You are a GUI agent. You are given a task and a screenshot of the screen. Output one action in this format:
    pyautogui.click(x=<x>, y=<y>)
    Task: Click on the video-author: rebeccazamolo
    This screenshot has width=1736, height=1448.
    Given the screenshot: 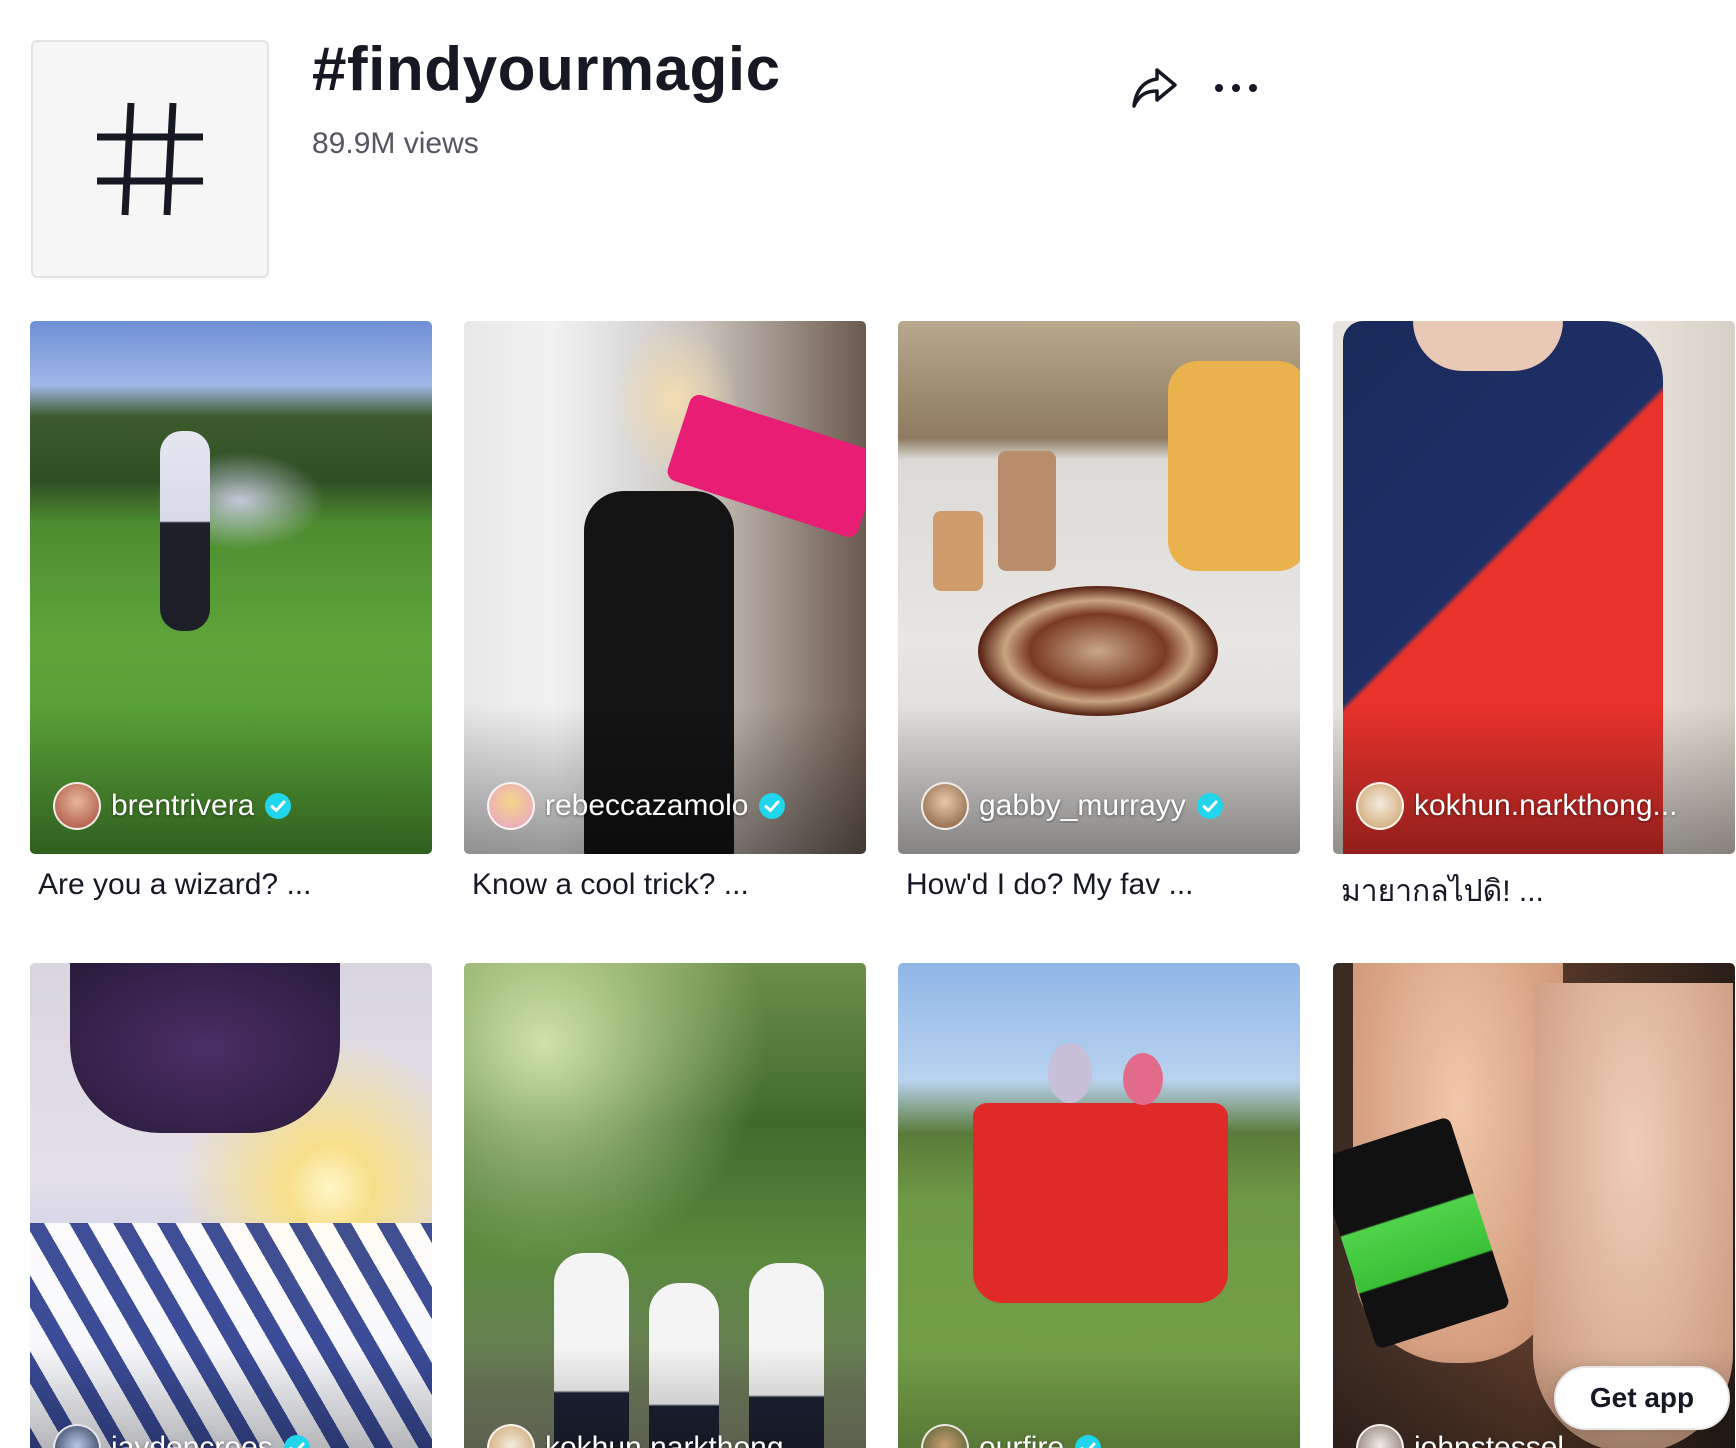 What is the action you would take?
    pyautogui.click(x=669, y=806)
    